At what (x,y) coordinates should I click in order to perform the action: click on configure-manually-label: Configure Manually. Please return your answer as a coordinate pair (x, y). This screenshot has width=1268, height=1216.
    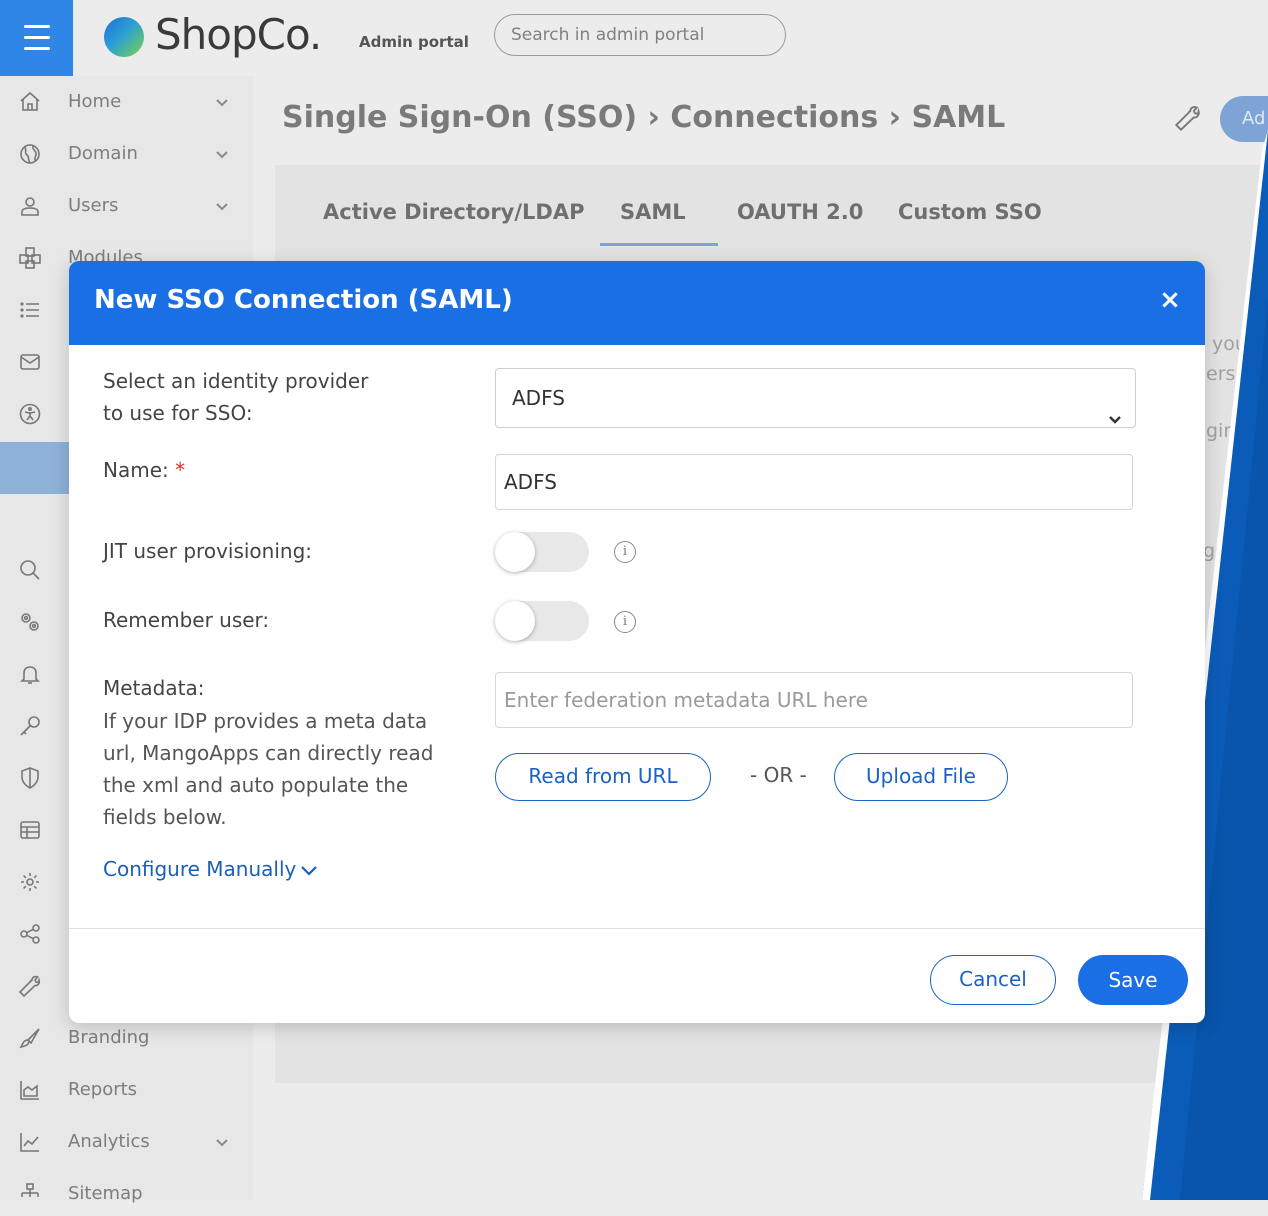
    Looking at the image, I should click on (200, 869).